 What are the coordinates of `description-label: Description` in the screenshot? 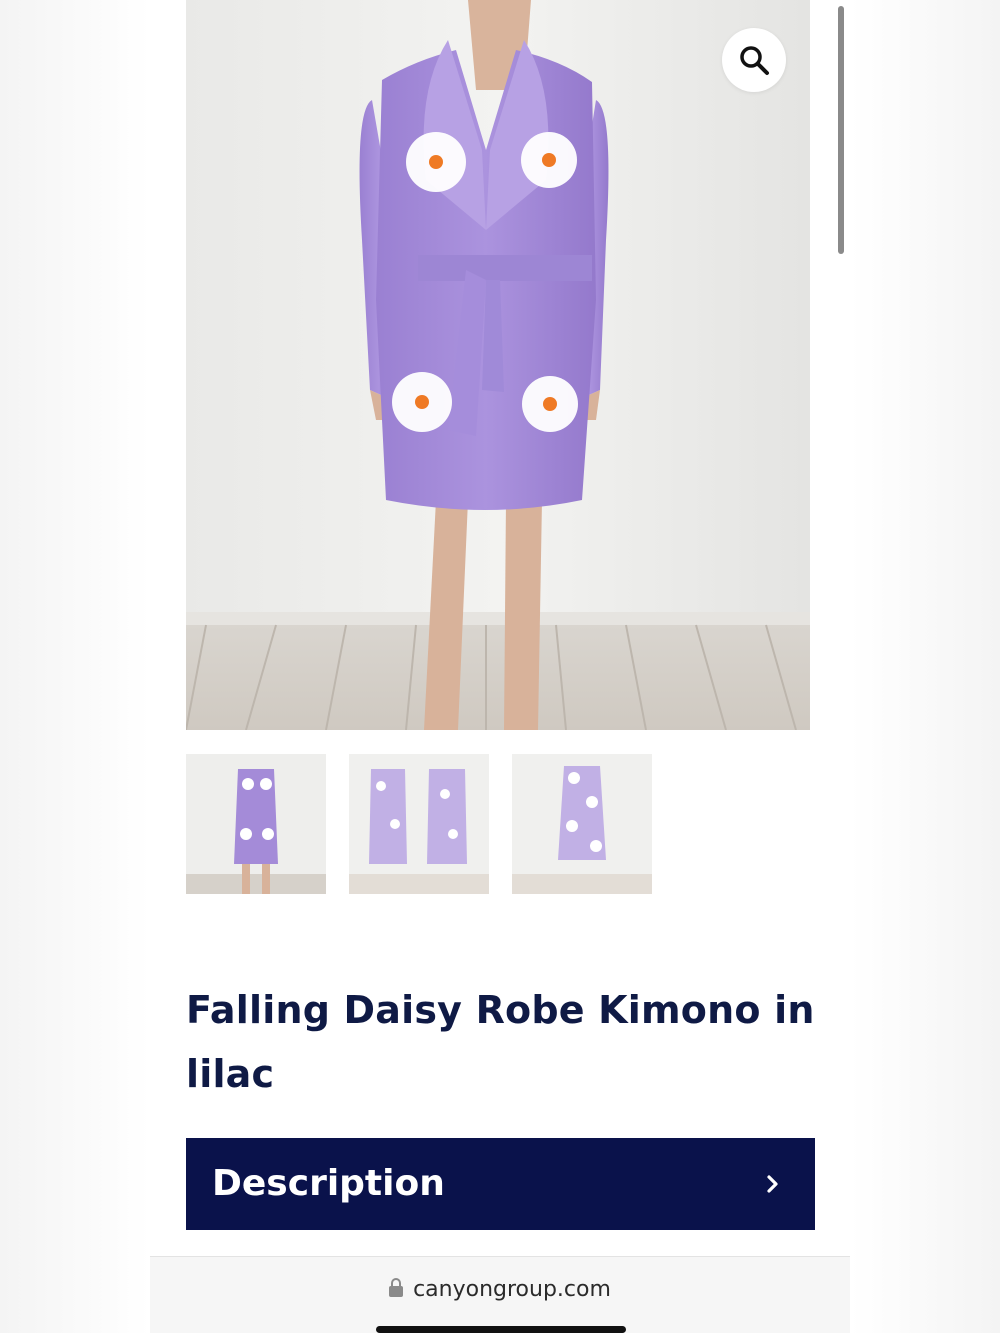 It's located at (328, 1183).